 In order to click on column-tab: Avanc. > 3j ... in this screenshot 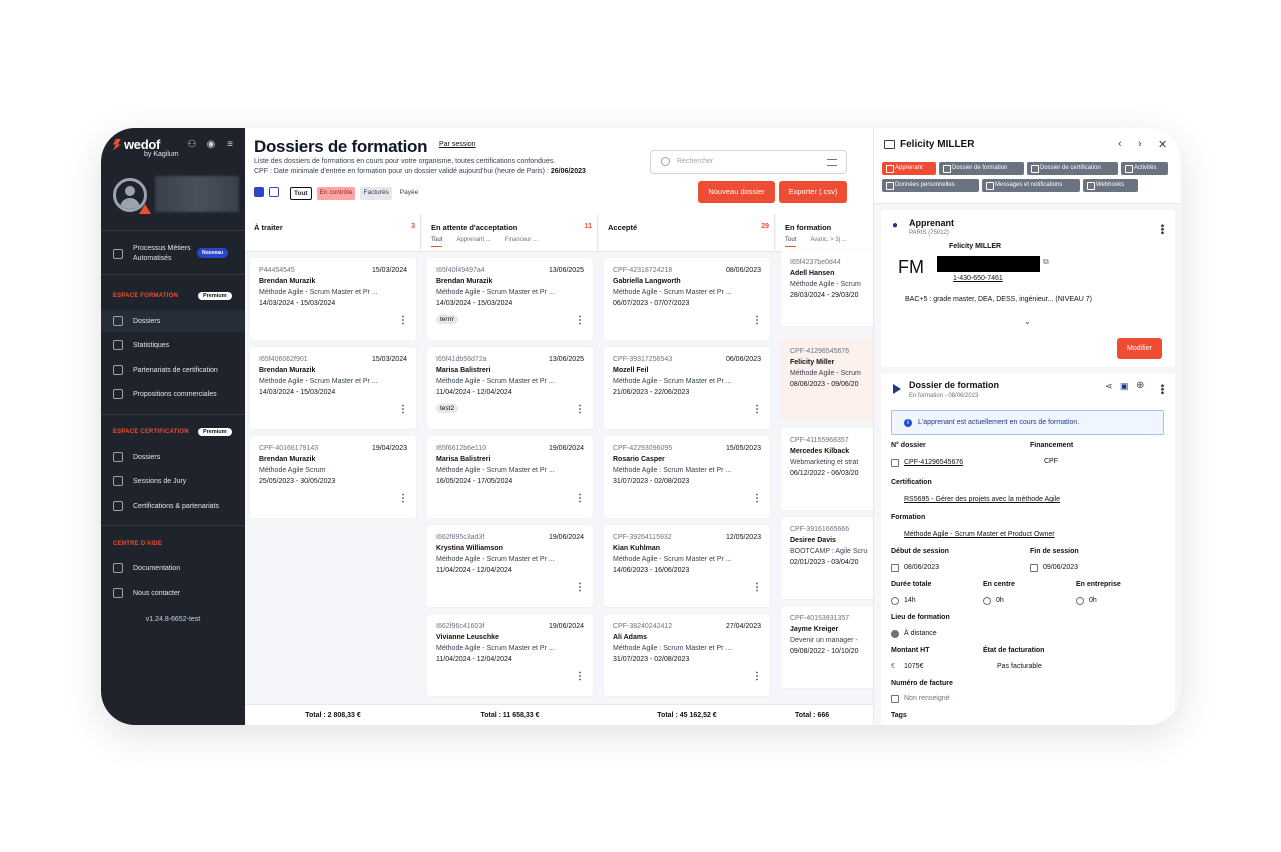, I will do `click(828, 242)`.